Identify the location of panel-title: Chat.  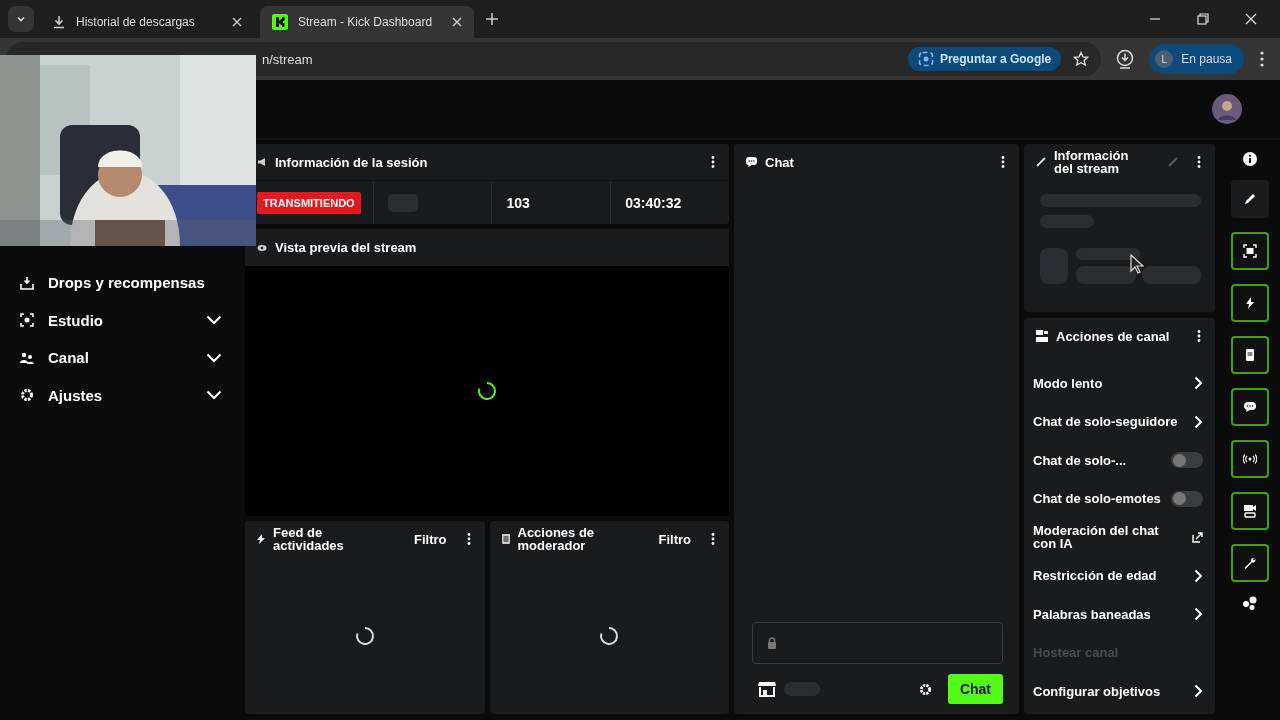
(779, 162).